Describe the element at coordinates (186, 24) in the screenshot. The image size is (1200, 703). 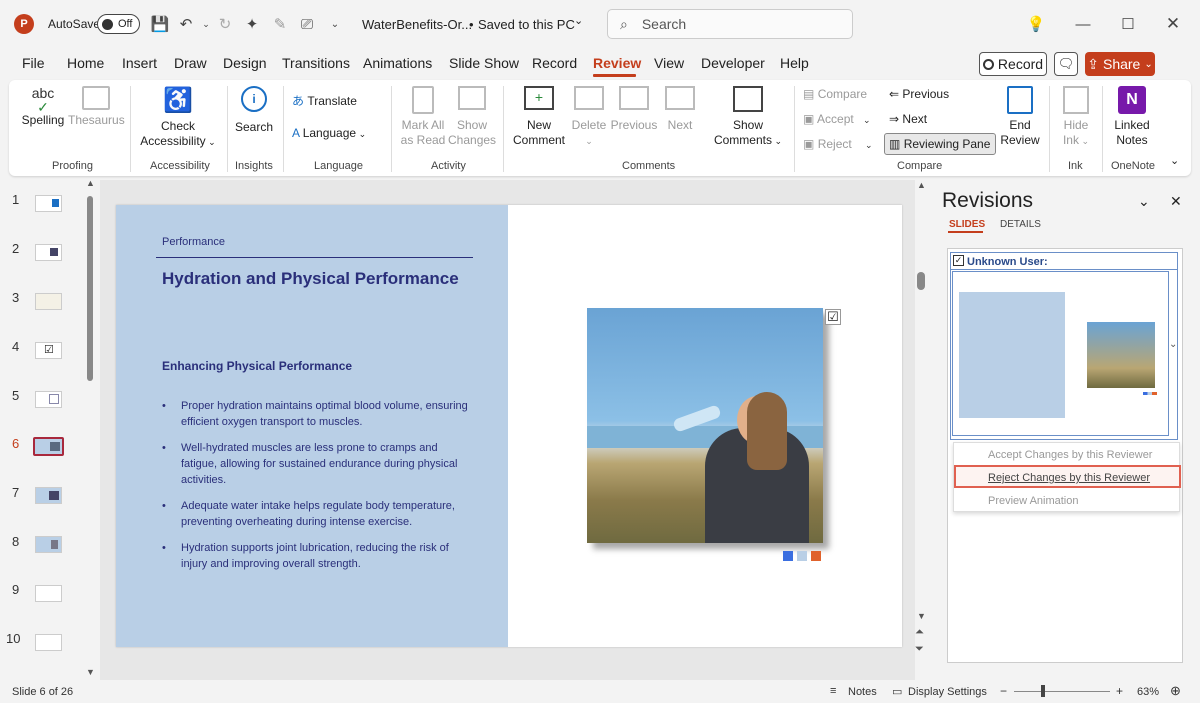
I see `undo-icon: ↶` at that location.